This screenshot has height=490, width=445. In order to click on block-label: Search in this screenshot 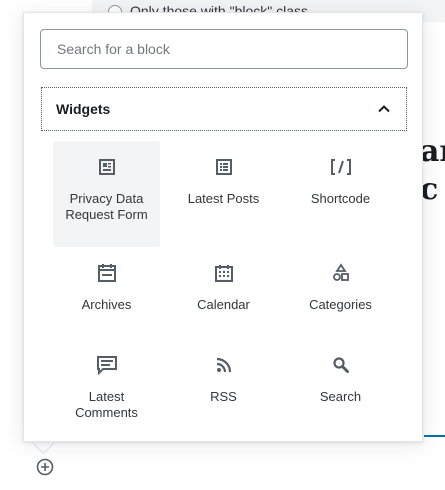, I will do `click(340, 396)`.